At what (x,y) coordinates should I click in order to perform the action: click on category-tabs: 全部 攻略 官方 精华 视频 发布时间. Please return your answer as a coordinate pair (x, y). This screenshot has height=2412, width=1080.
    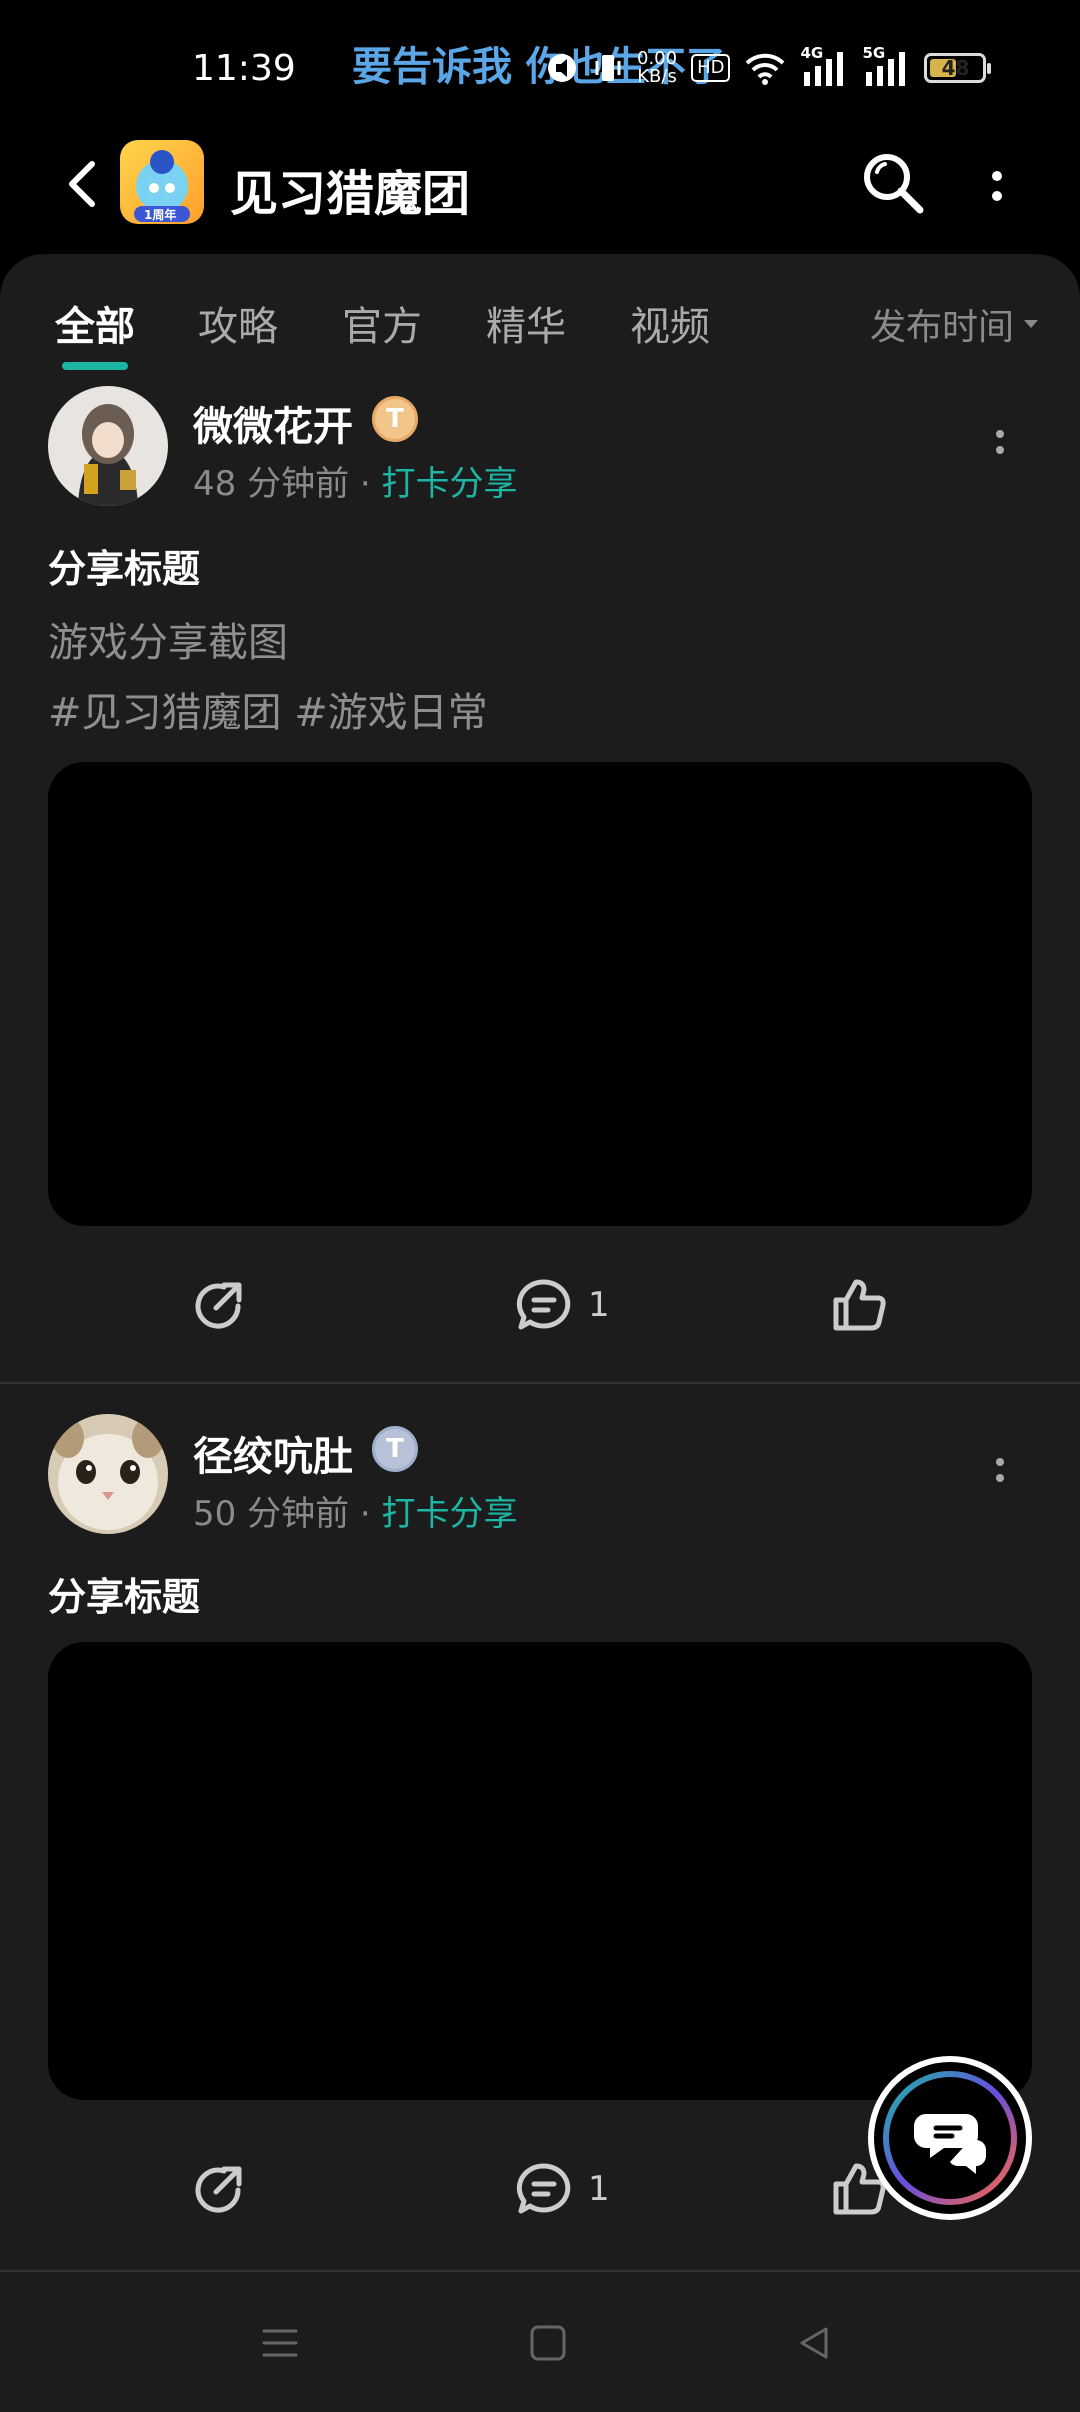
    Looking at the image, I should click on (540, 327).